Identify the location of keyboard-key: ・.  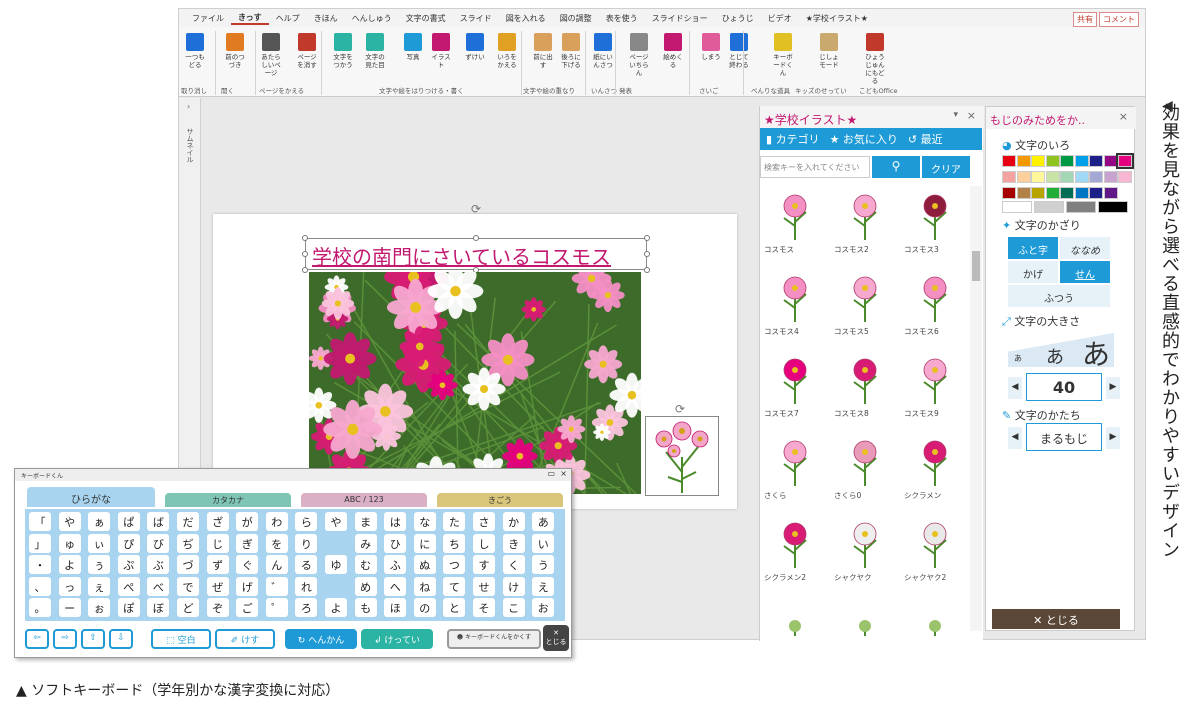
(40, 564).